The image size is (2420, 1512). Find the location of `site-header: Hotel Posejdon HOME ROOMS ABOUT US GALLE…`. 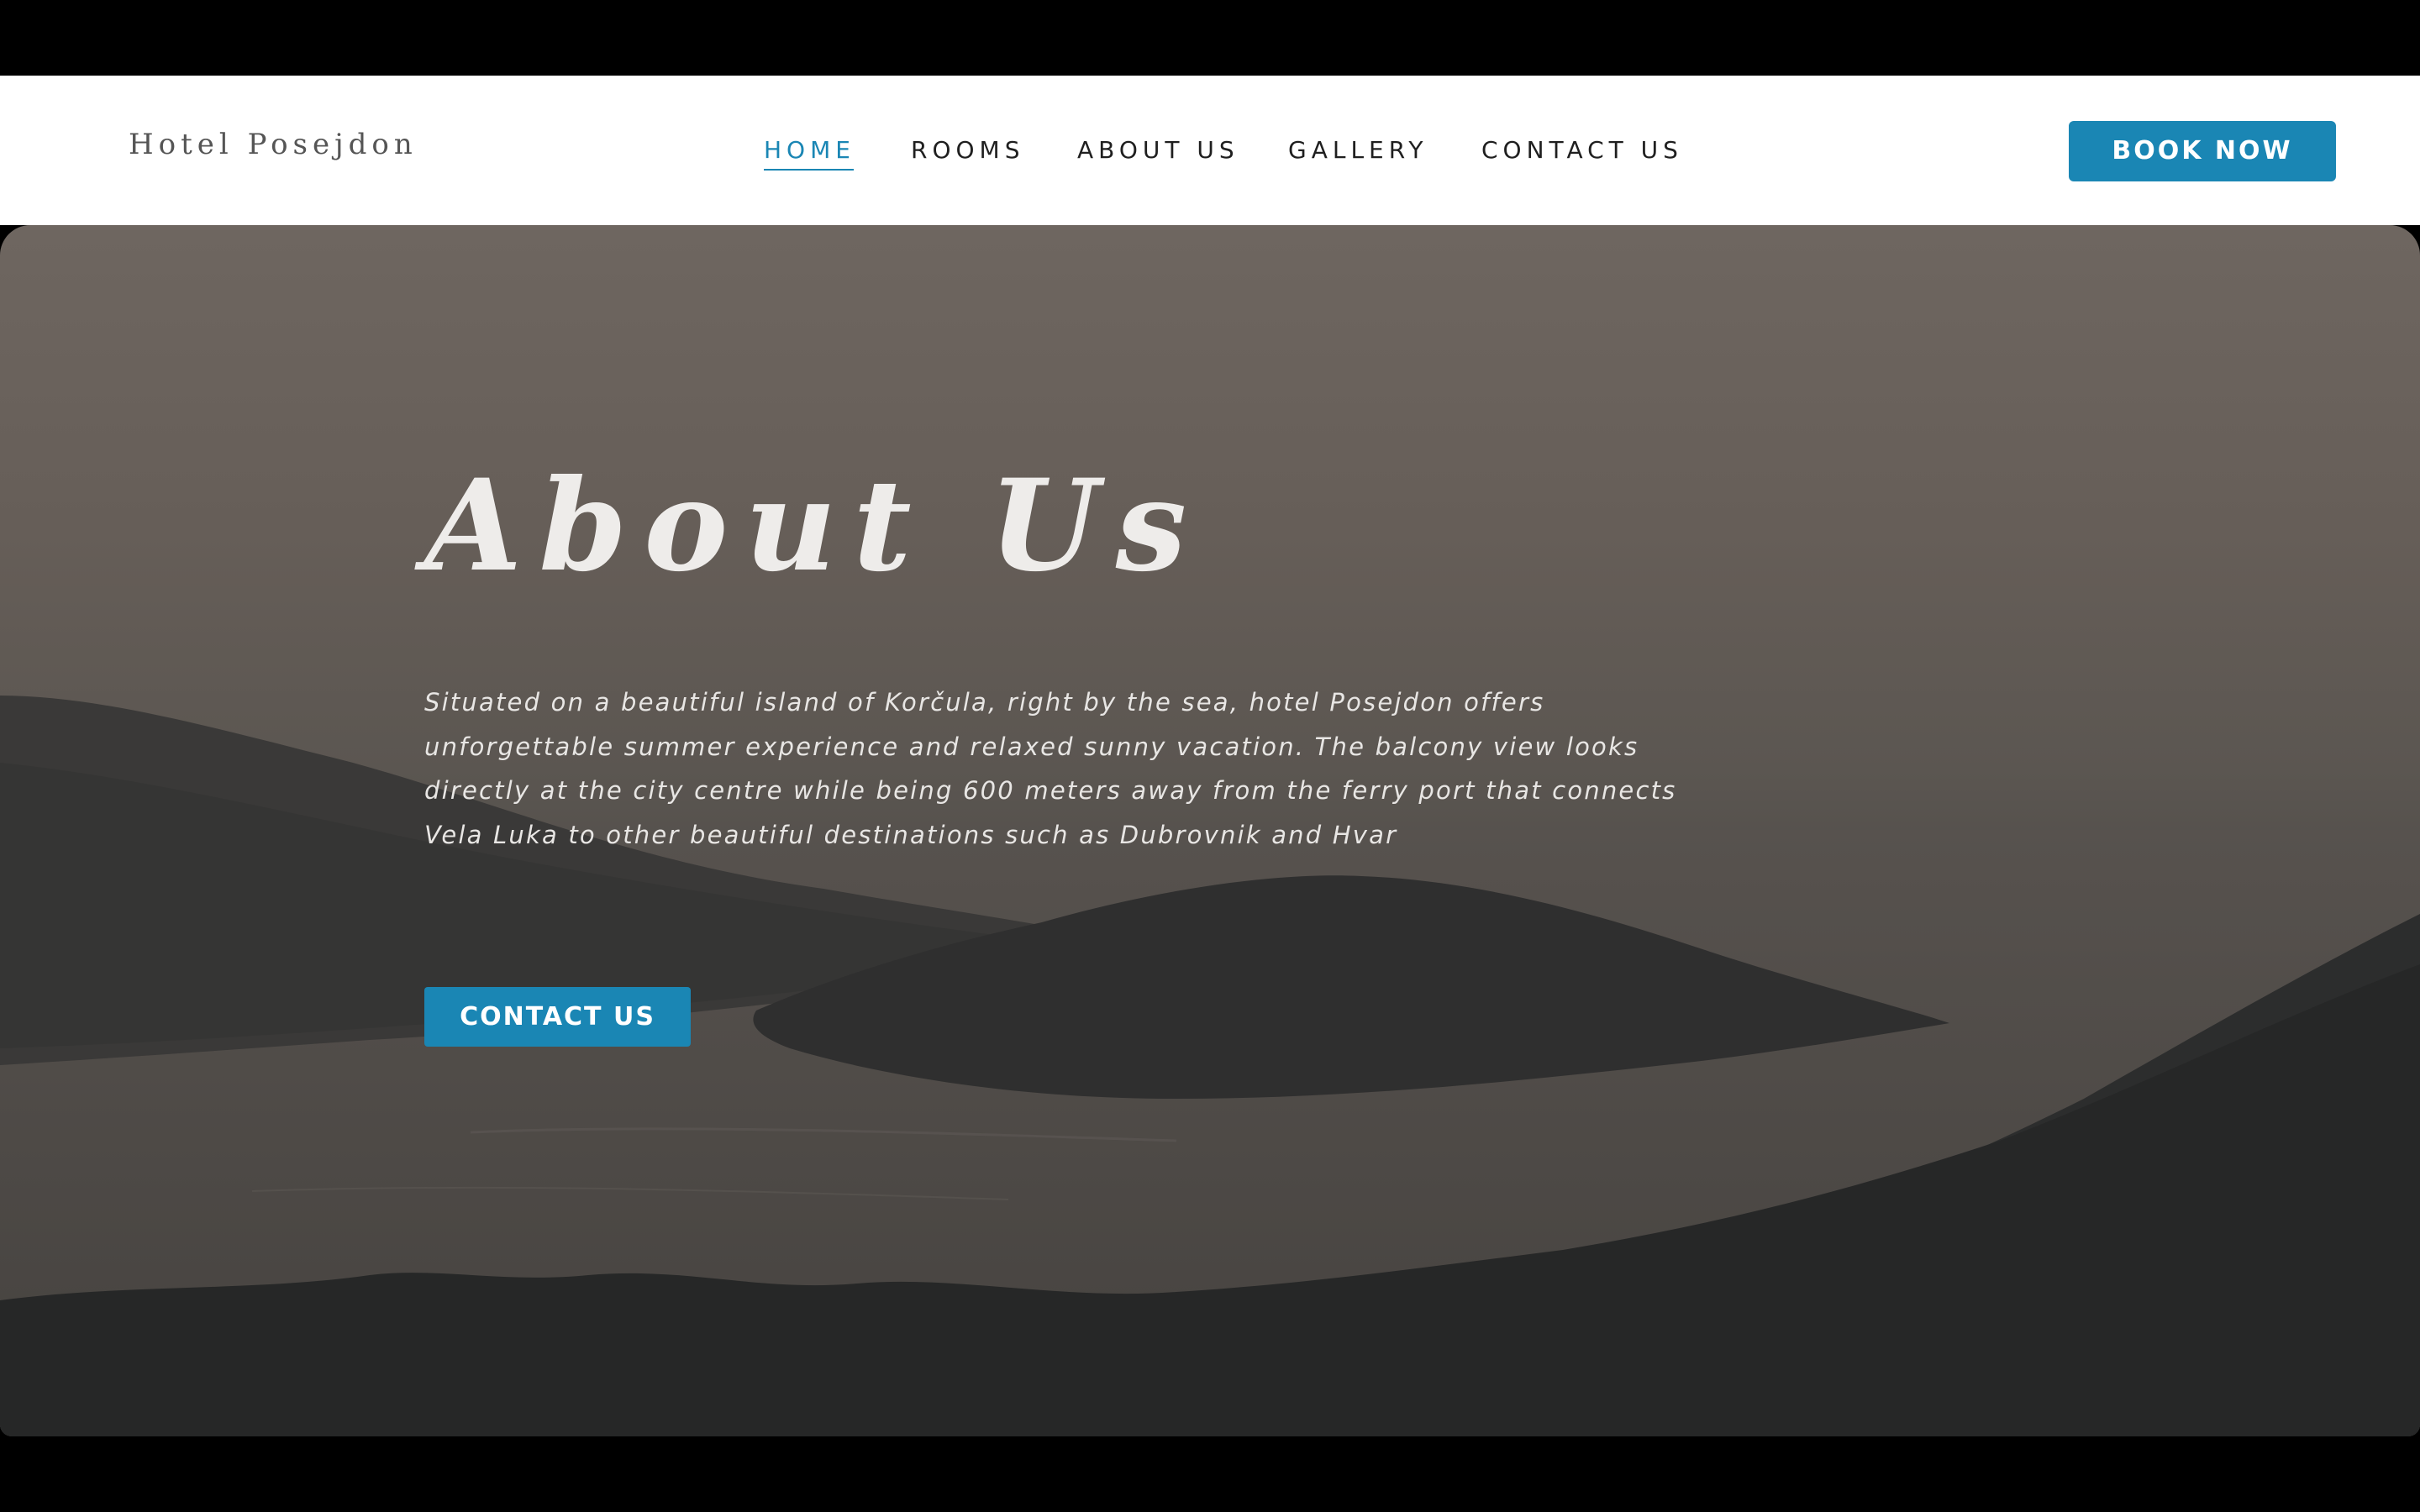

site-header: Hotel Posejdon HOME ROOMS ABOUT US GALLE… is located at coordinates (1210, 150).